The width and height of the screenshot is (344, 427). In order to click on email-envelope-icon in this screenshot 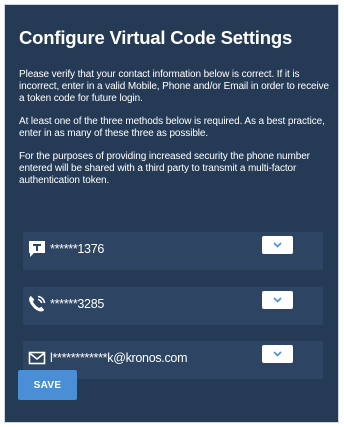, I will do `click(37, 358)`.